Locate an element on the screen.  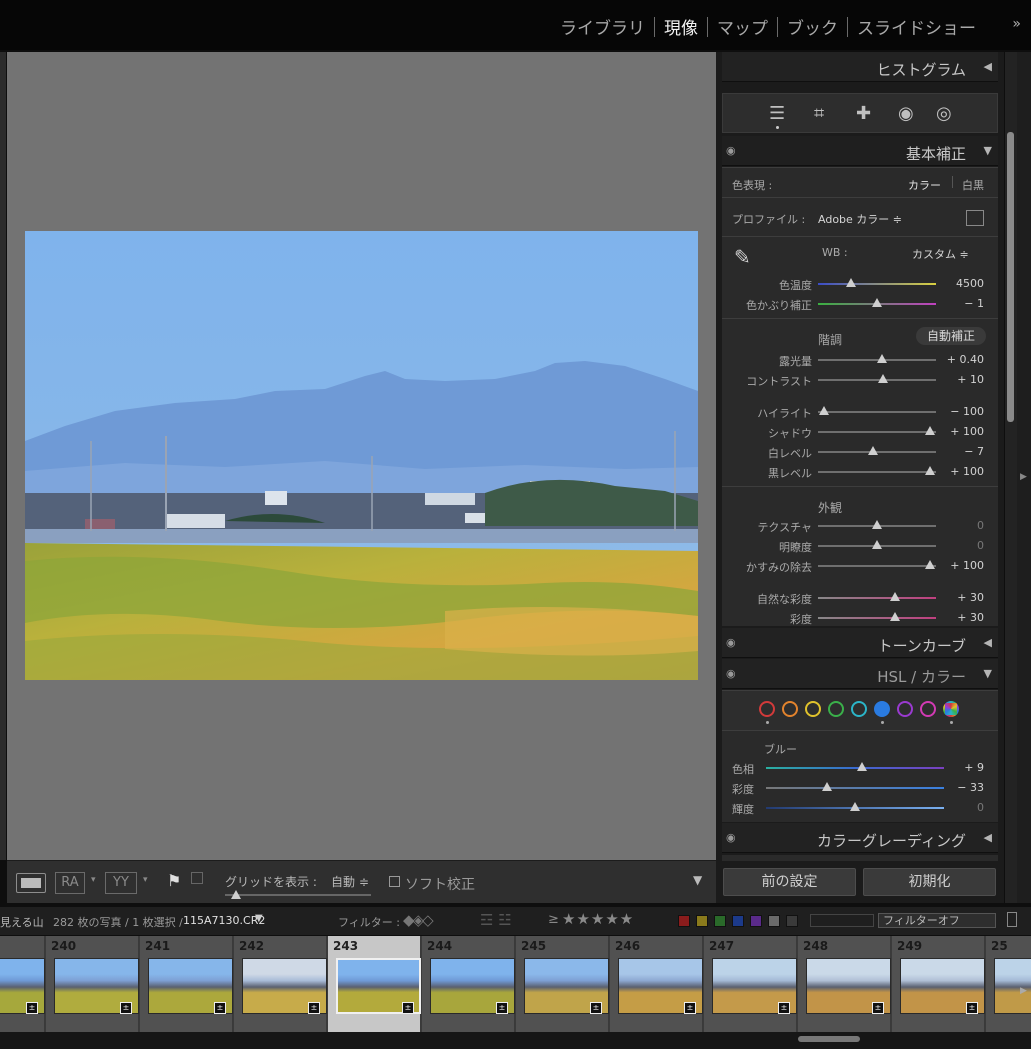
tint-value: − 1 is located at coordinates (961, 303).